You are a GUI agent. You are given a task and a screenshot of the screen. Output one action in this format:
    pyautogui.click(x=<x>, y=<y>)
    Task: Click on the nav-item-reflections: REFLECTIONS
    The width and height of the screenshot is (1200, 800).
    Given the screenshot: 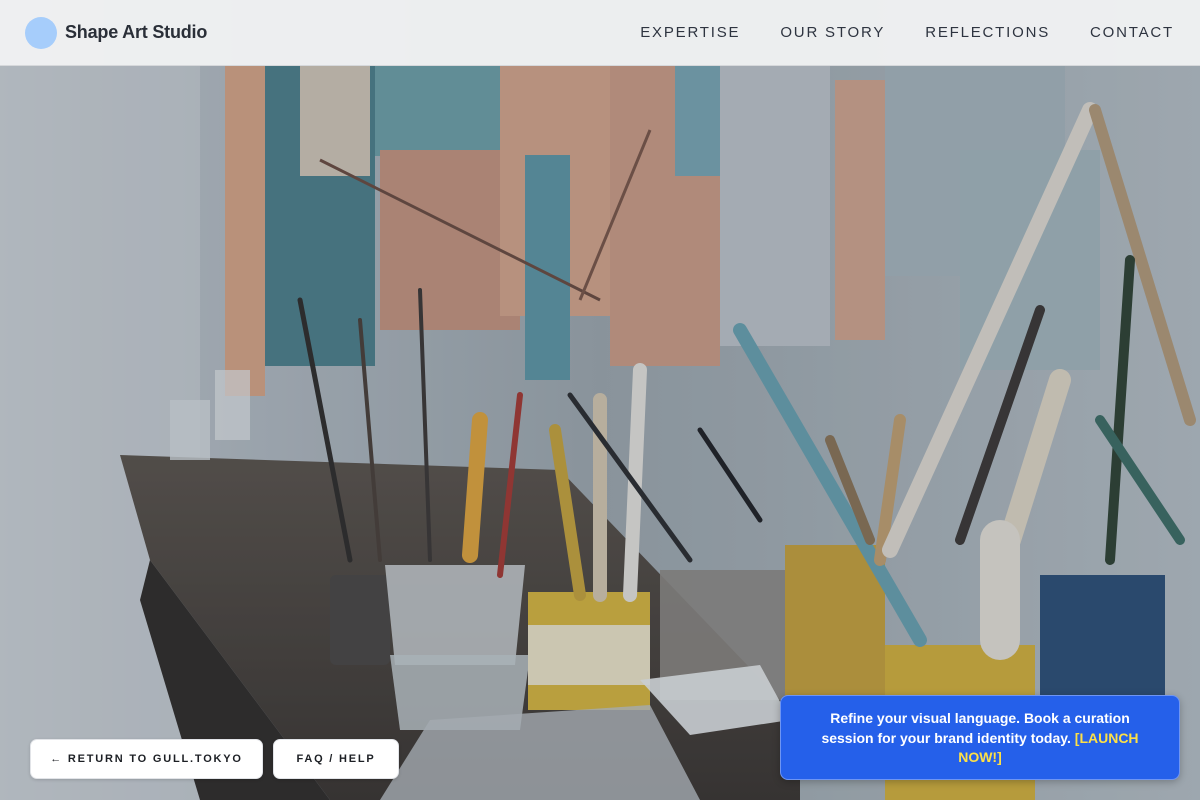 What is the action you would take?
    pyautogui.click(x=987, y=32)
    